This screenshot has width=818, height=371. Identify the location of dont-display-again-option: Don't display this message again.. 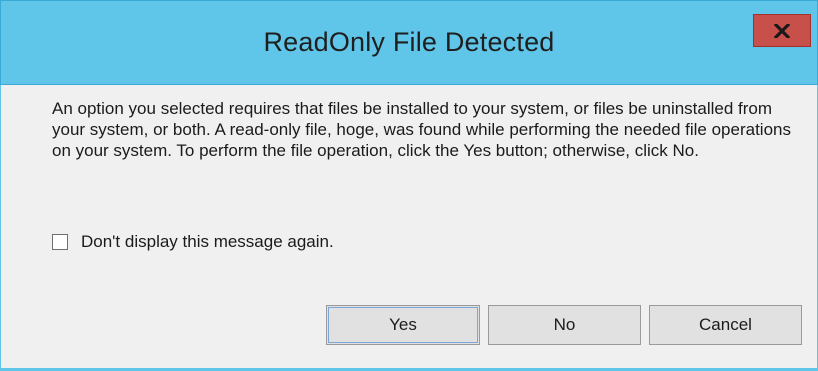
(193, 242).